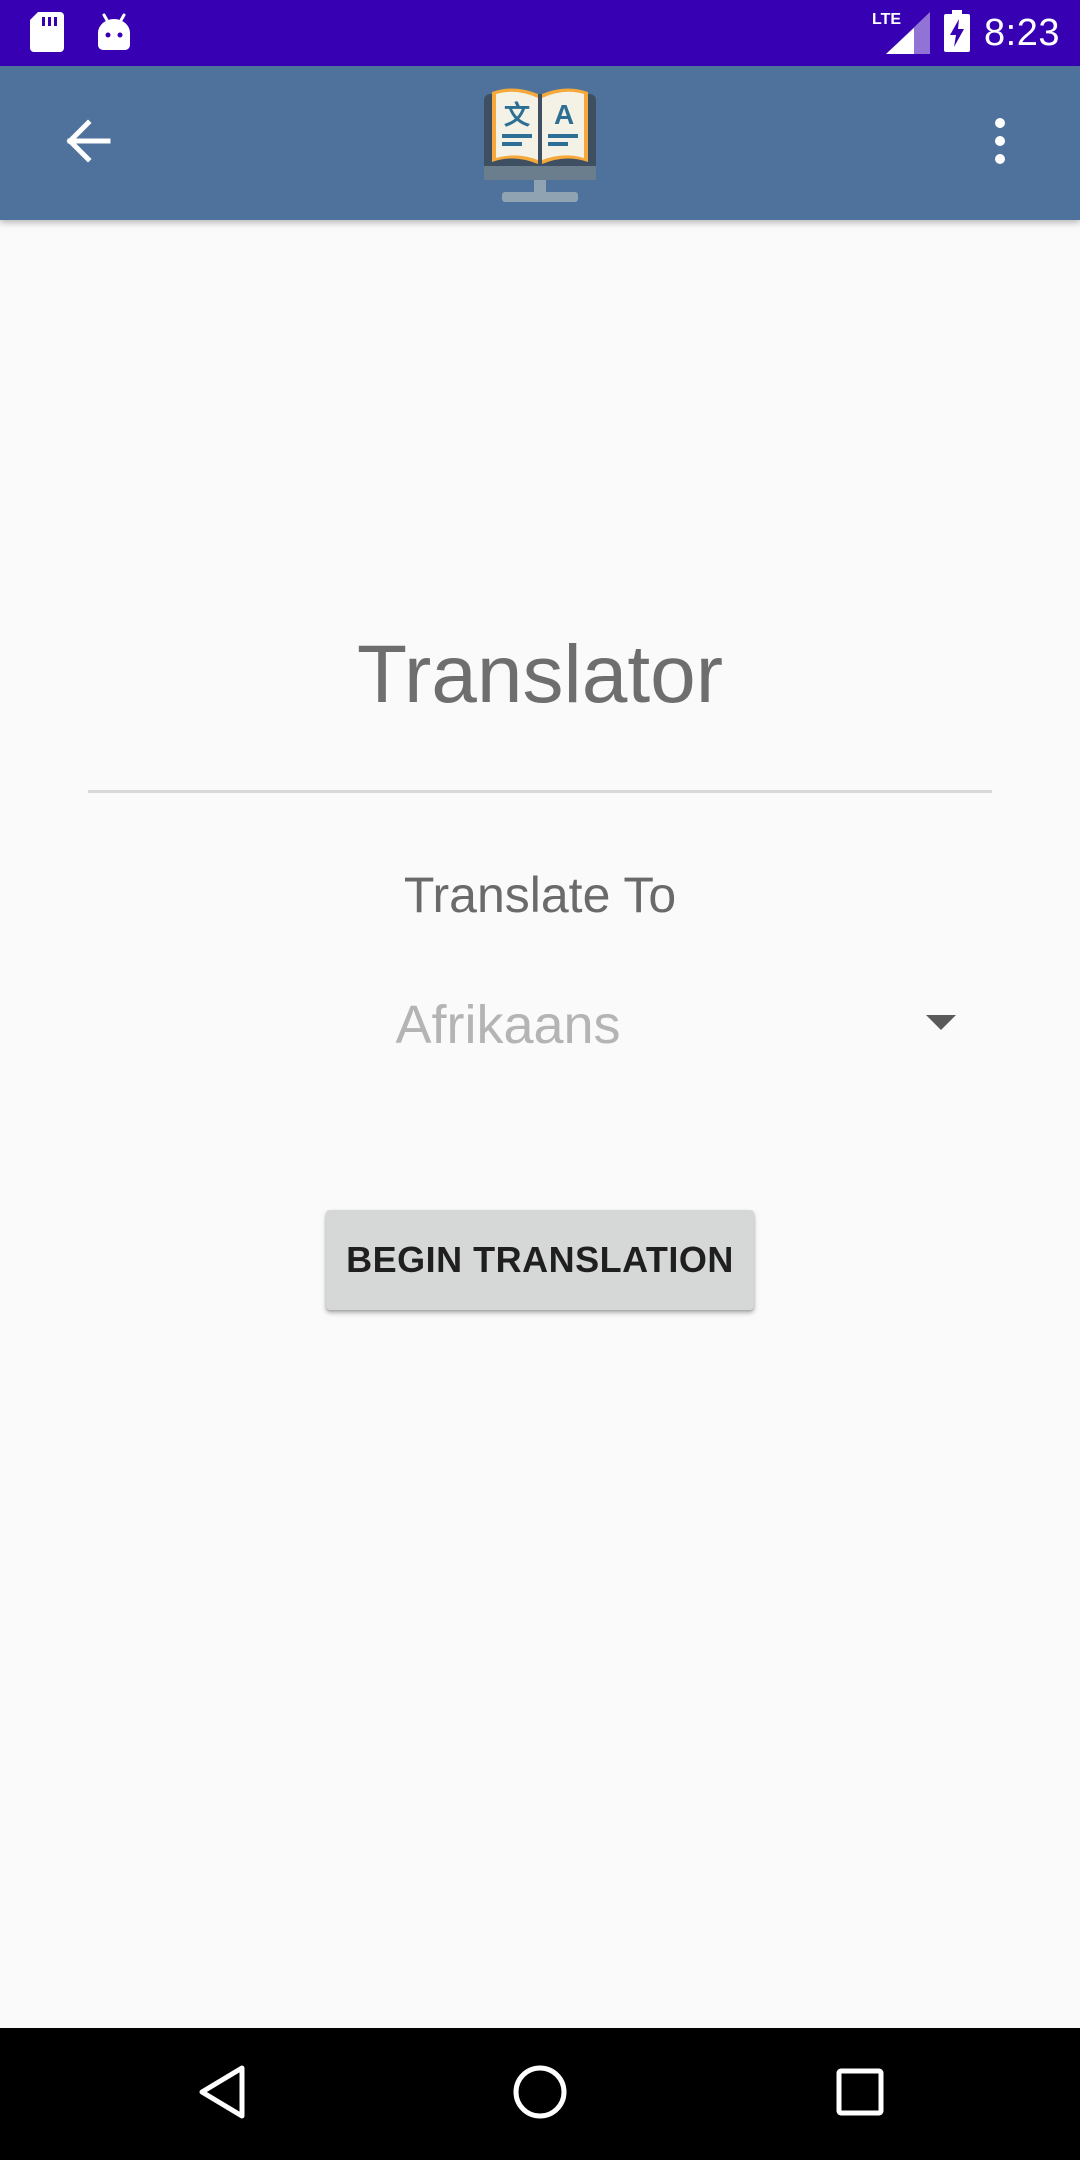 The width and height of the screenshot is (1080, 2160). I want to click on battery-charging-icon, so click(957, 33).